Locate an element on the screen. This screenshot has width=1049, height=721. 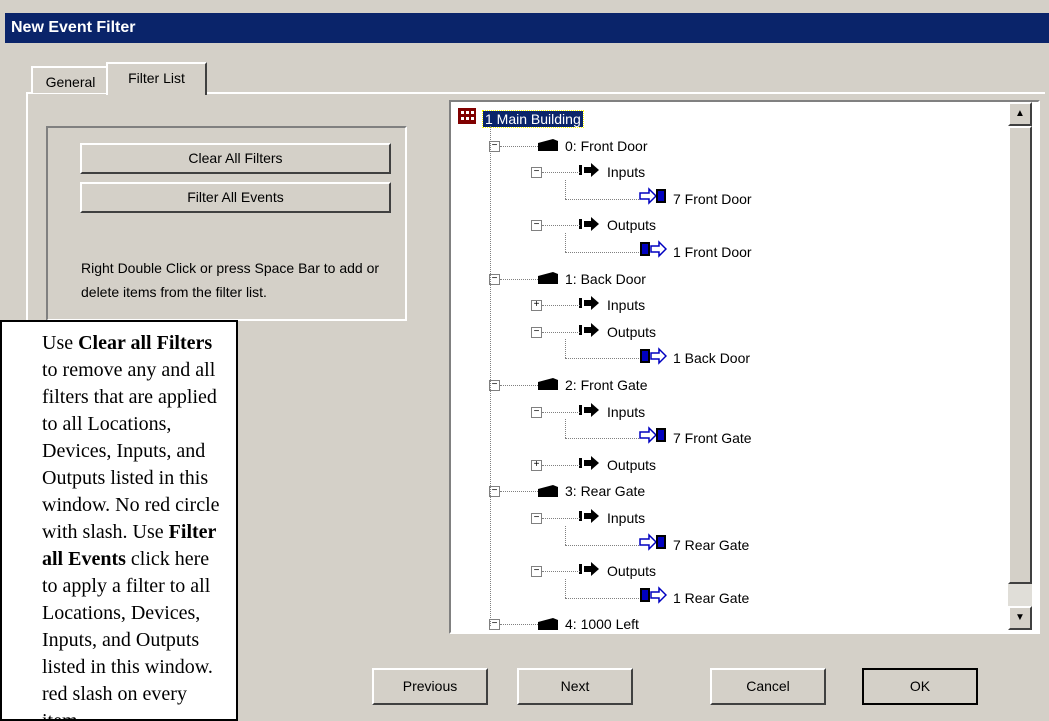
window-title: New Event Filter is located at coordinates (73, 27).